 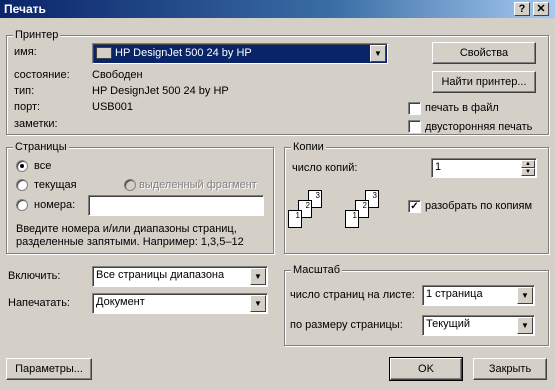 I want to click on duplex-label: двусторонняя печать, so click(x=479, y=127).